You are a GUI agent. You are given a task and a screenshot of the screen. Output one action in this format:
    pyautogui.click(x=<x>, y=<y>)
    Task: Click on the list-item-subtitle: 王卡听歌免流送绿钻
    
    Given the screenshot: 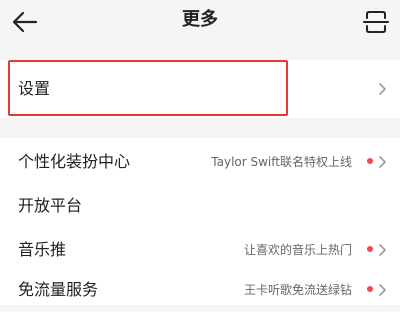 What is the action you would take?
    pyautogui.click(x=297, y=290)
    